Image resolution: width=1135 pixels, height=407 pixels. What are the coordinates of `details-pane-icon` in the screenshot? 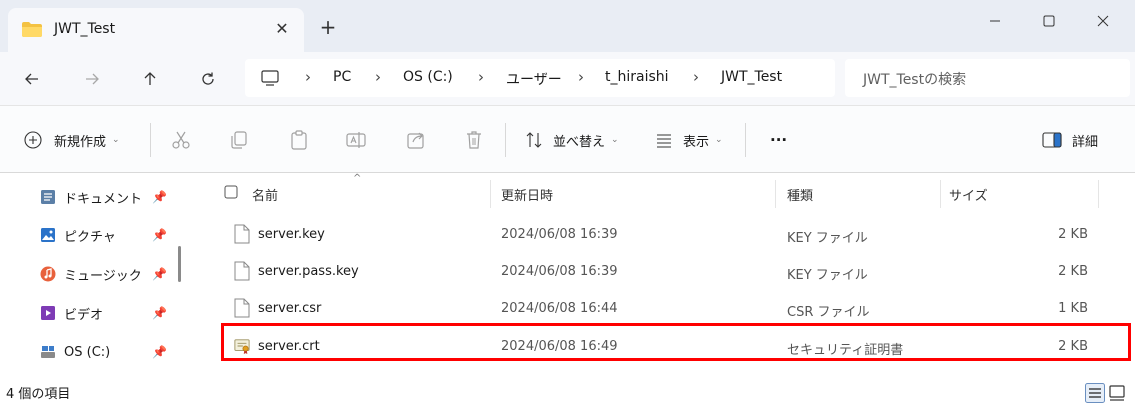 It's located at (1052, 140).